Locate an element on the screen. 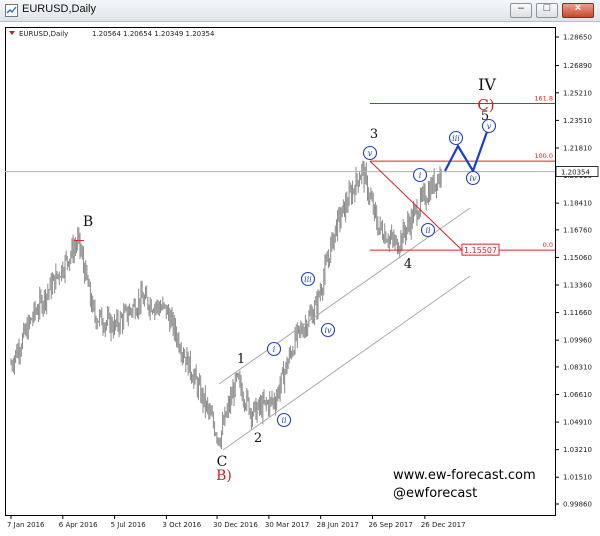 The height and width of the screenshot is (536, 600). maximize-button: □ is located at coordinates (547, 10).